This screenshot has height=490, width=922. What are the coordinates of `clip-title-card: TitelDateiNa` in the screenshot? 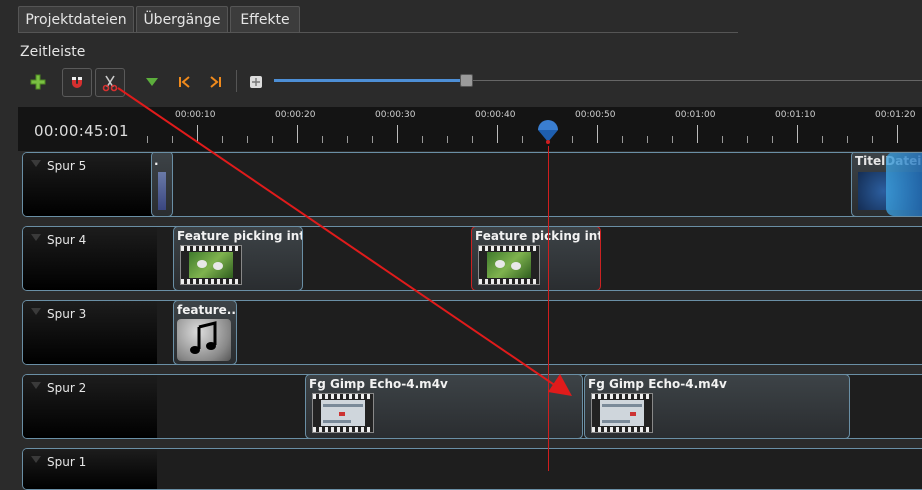 It's located at (886, 184).